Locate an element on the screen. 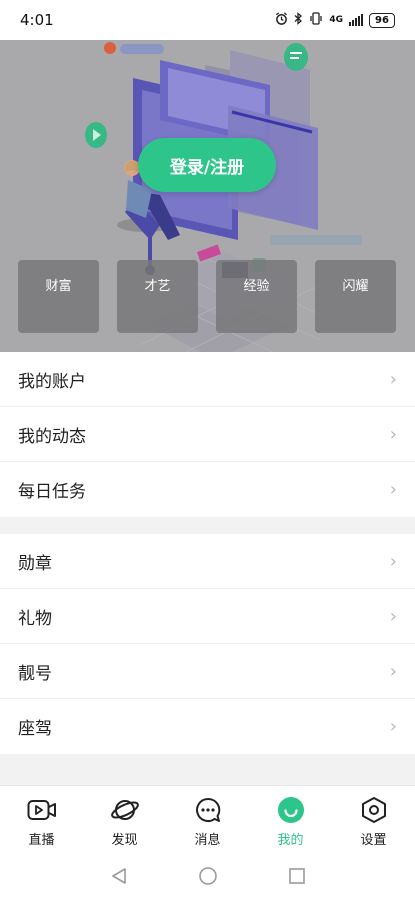 The image size is (415, 900). tab-label: 发现 is located at coordinates (124, 840).